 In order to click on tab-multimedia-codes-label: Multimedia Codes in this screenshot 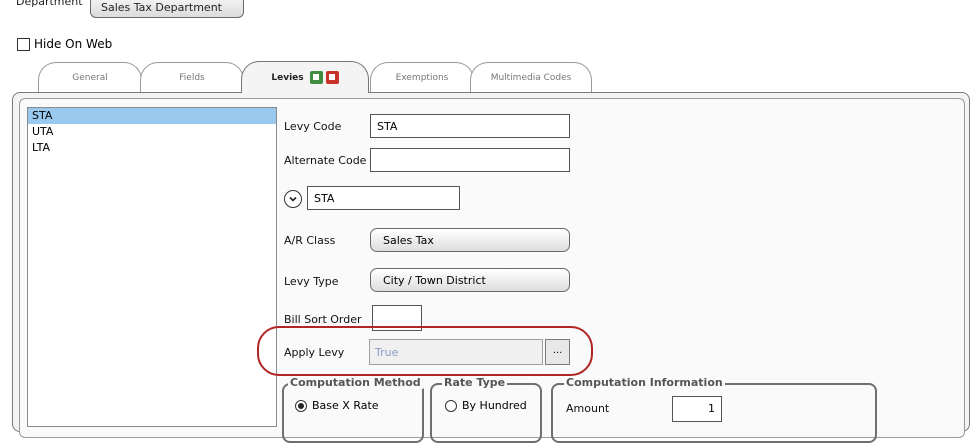, I will do `click(531, 77)`.